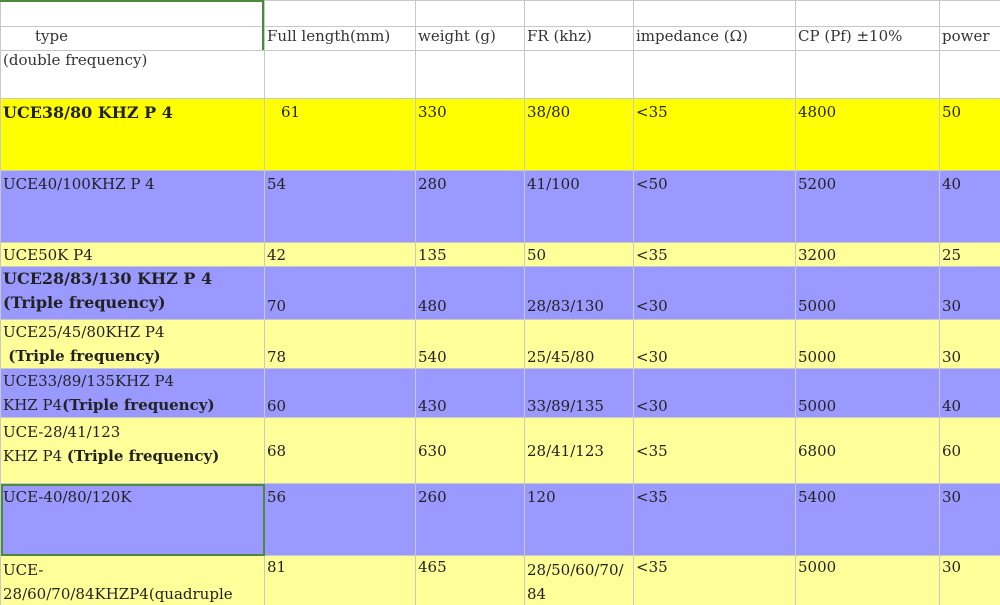 This screenshot has width=1000, height=605. Describe the element at coordinates (579, 450) in the screenshot. I see `cell-fr: 28/41/123` at that location.